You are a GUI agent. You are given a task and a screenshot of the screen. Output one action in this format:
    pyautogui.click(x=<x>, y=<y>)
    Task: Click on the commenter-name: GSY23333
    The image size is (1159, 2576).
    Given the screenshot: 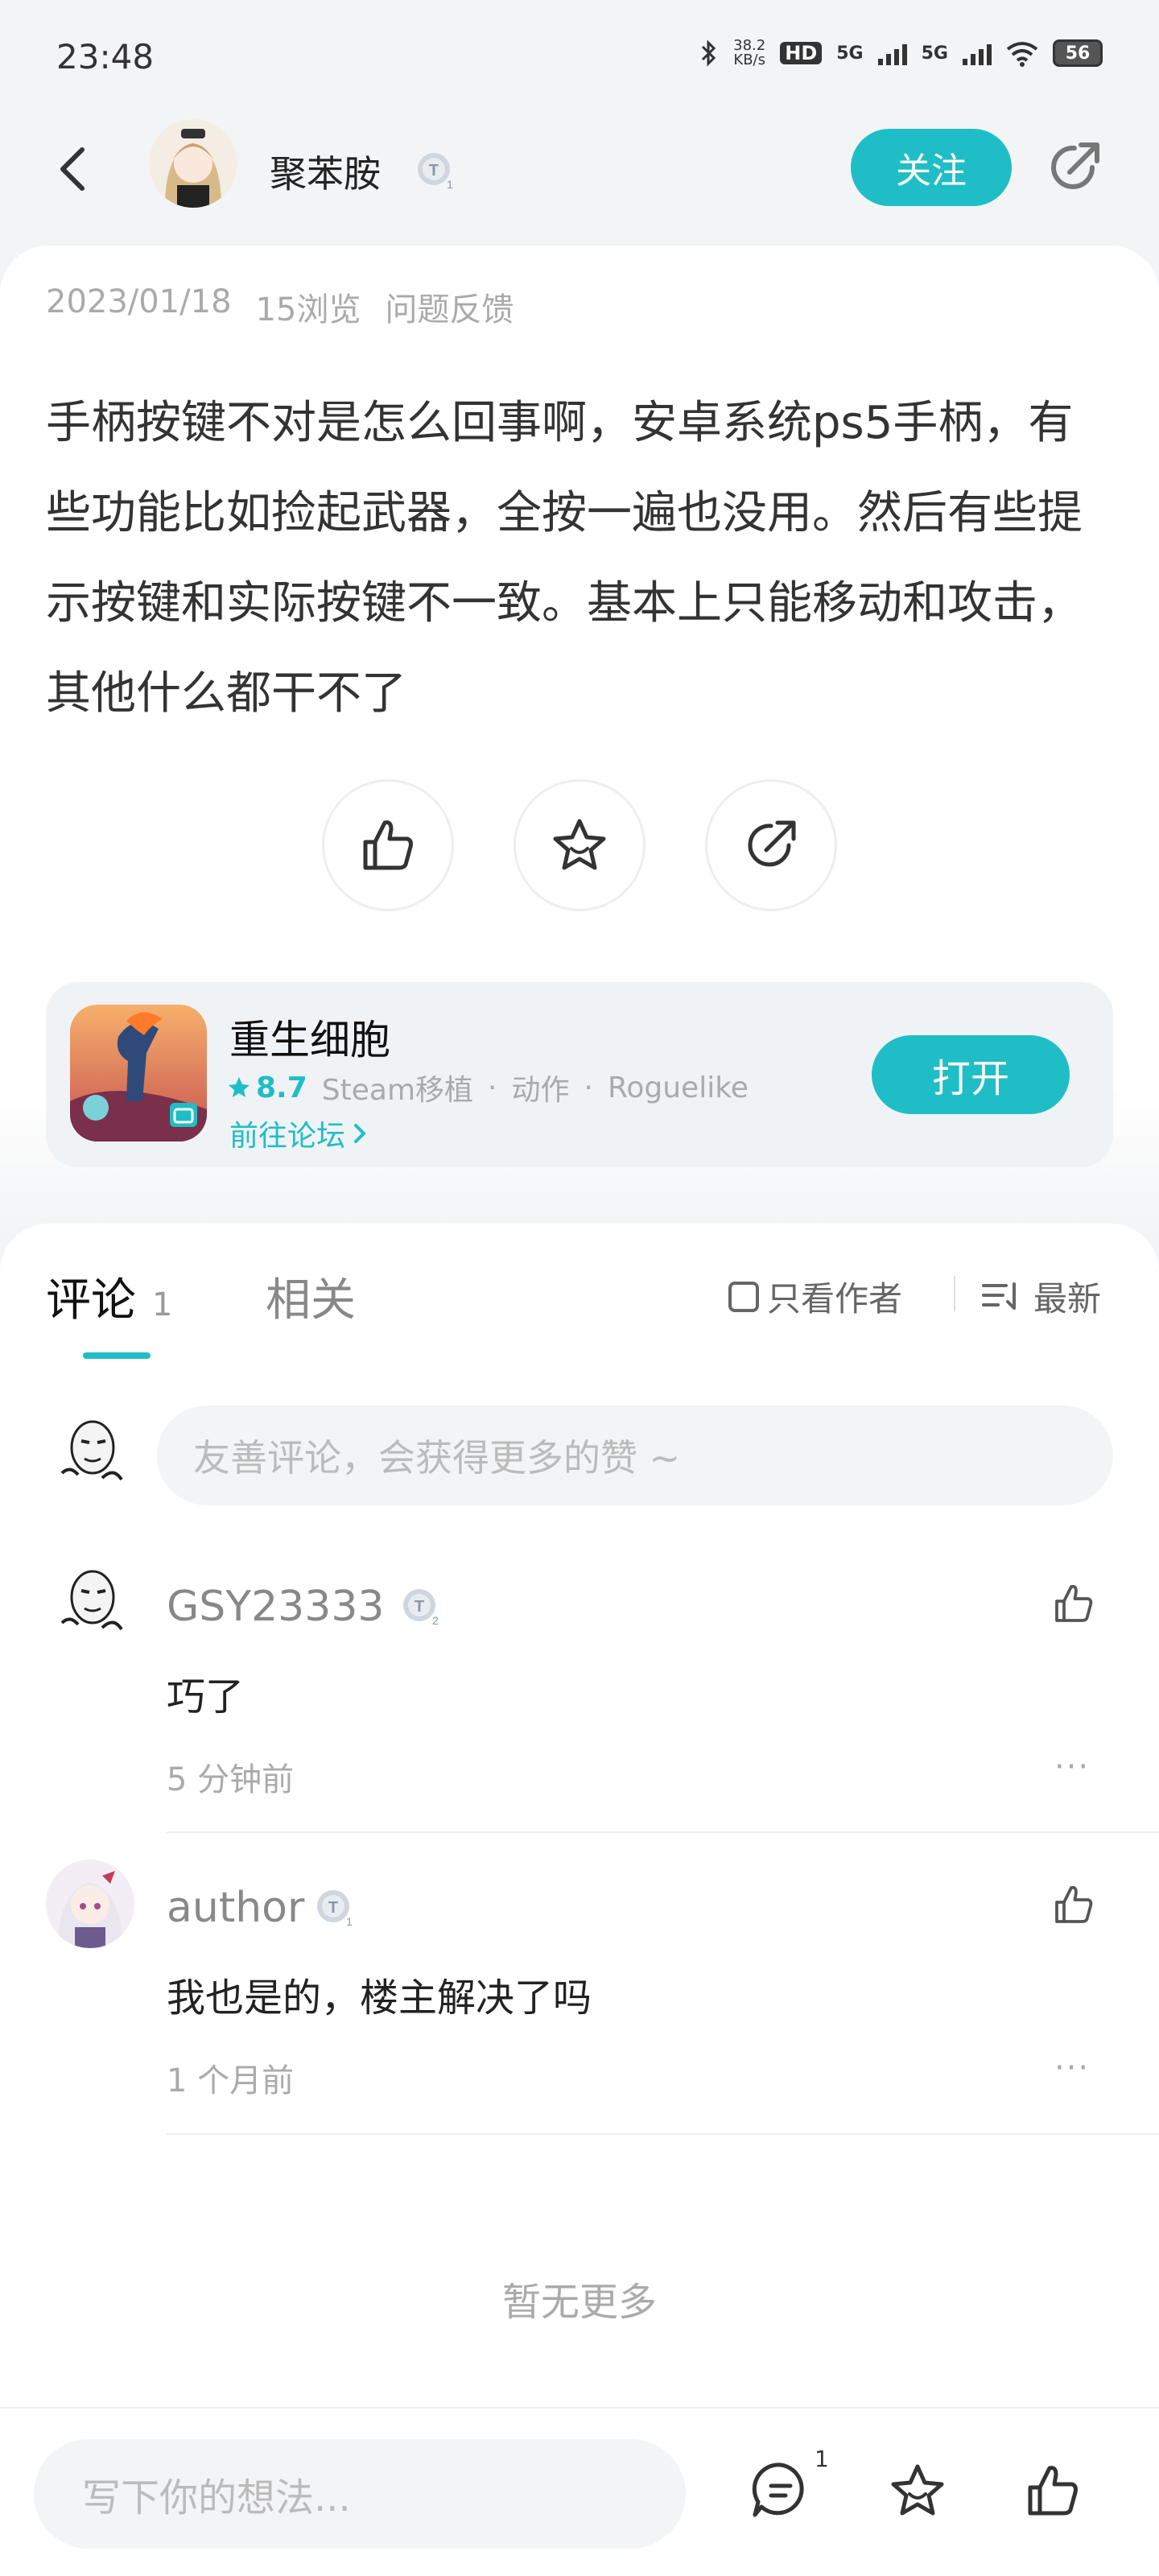 What is the action you would take?
    pyautogui.click(x=276, y=1607)
    